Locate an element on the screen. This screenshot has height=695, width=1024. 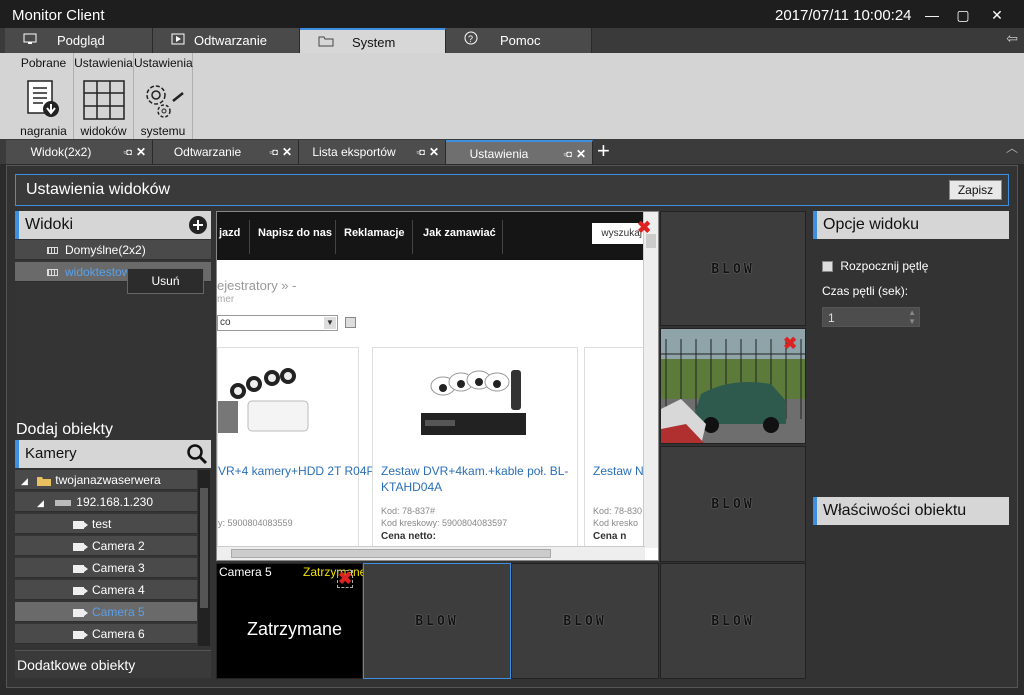
system-settings-button: Ustawienia systemu is located at coordinates (163, 96).